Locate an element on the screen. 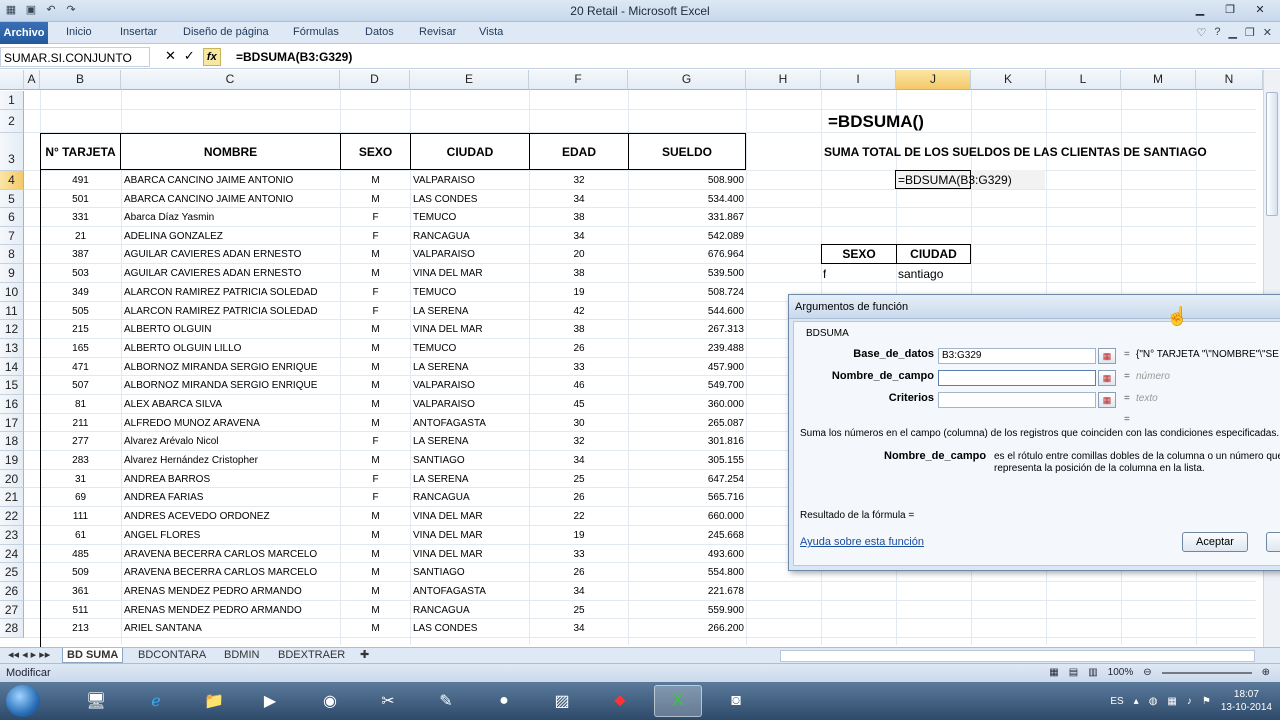  criteria-header-sexo: SEXO is located at coordinates (859, 254).